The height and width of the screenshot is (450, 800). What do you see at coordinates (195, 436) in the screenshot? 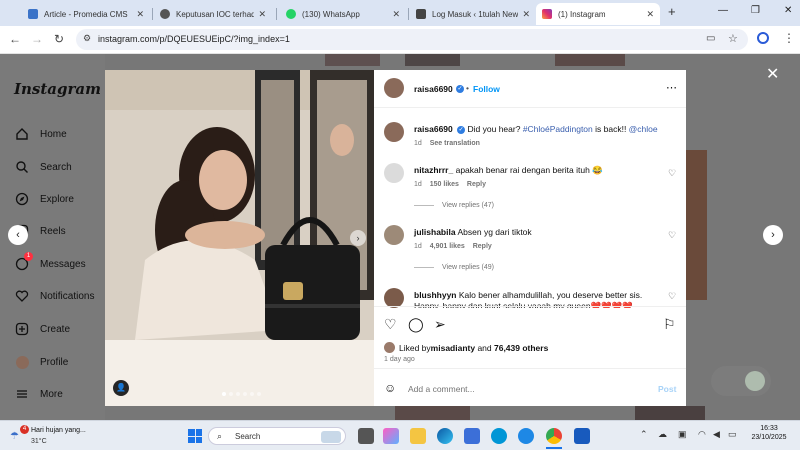
I see `windows-start-icon` at bounding box center [195, 436].